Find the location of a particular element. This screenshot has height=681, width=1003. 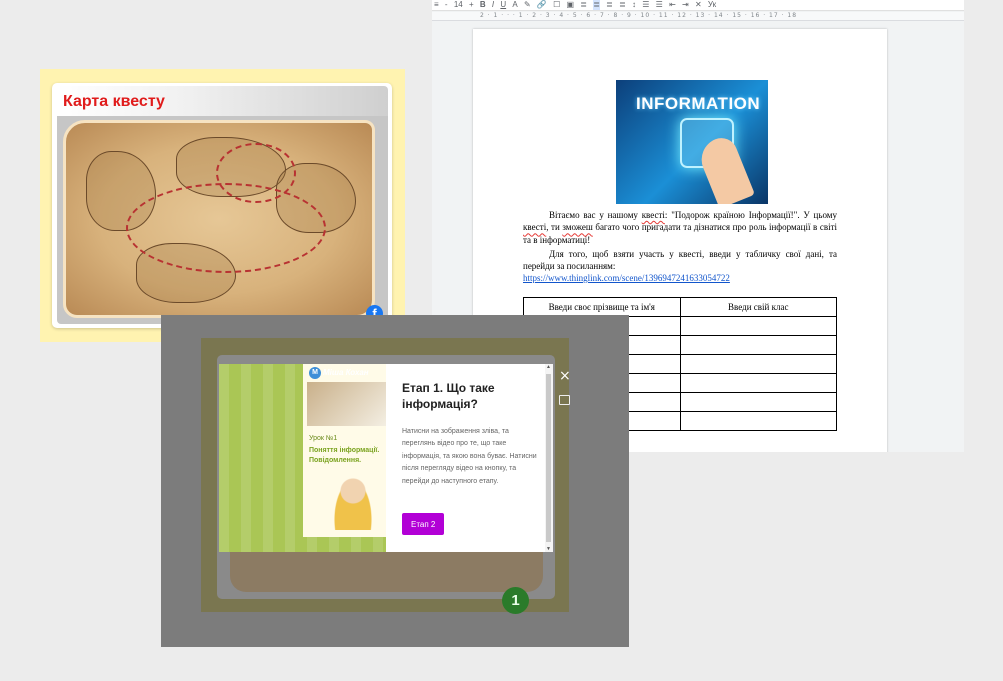

image-caption: INFORMATION is located at coordinates (698, 103).